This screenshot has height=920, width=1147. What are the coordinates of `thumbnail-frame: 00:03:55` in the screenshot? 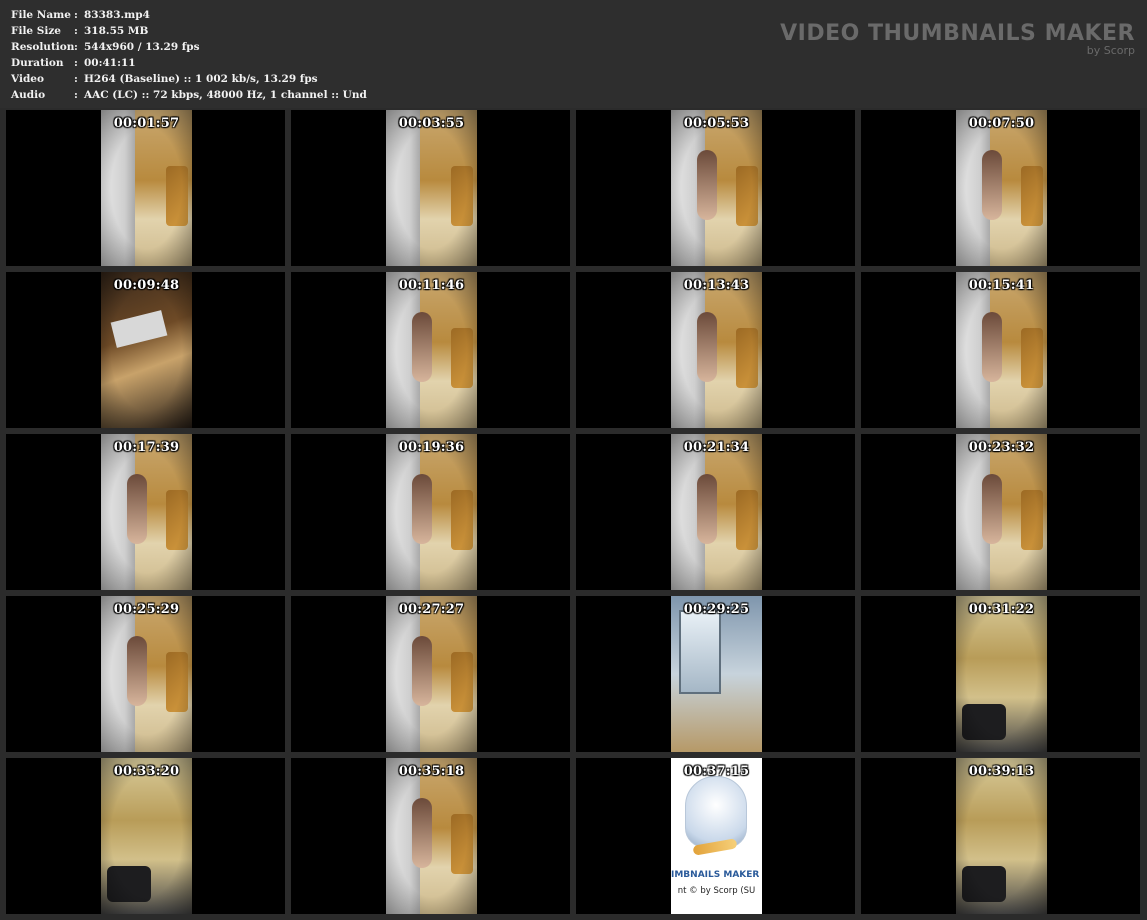 It's located at (431, 188).